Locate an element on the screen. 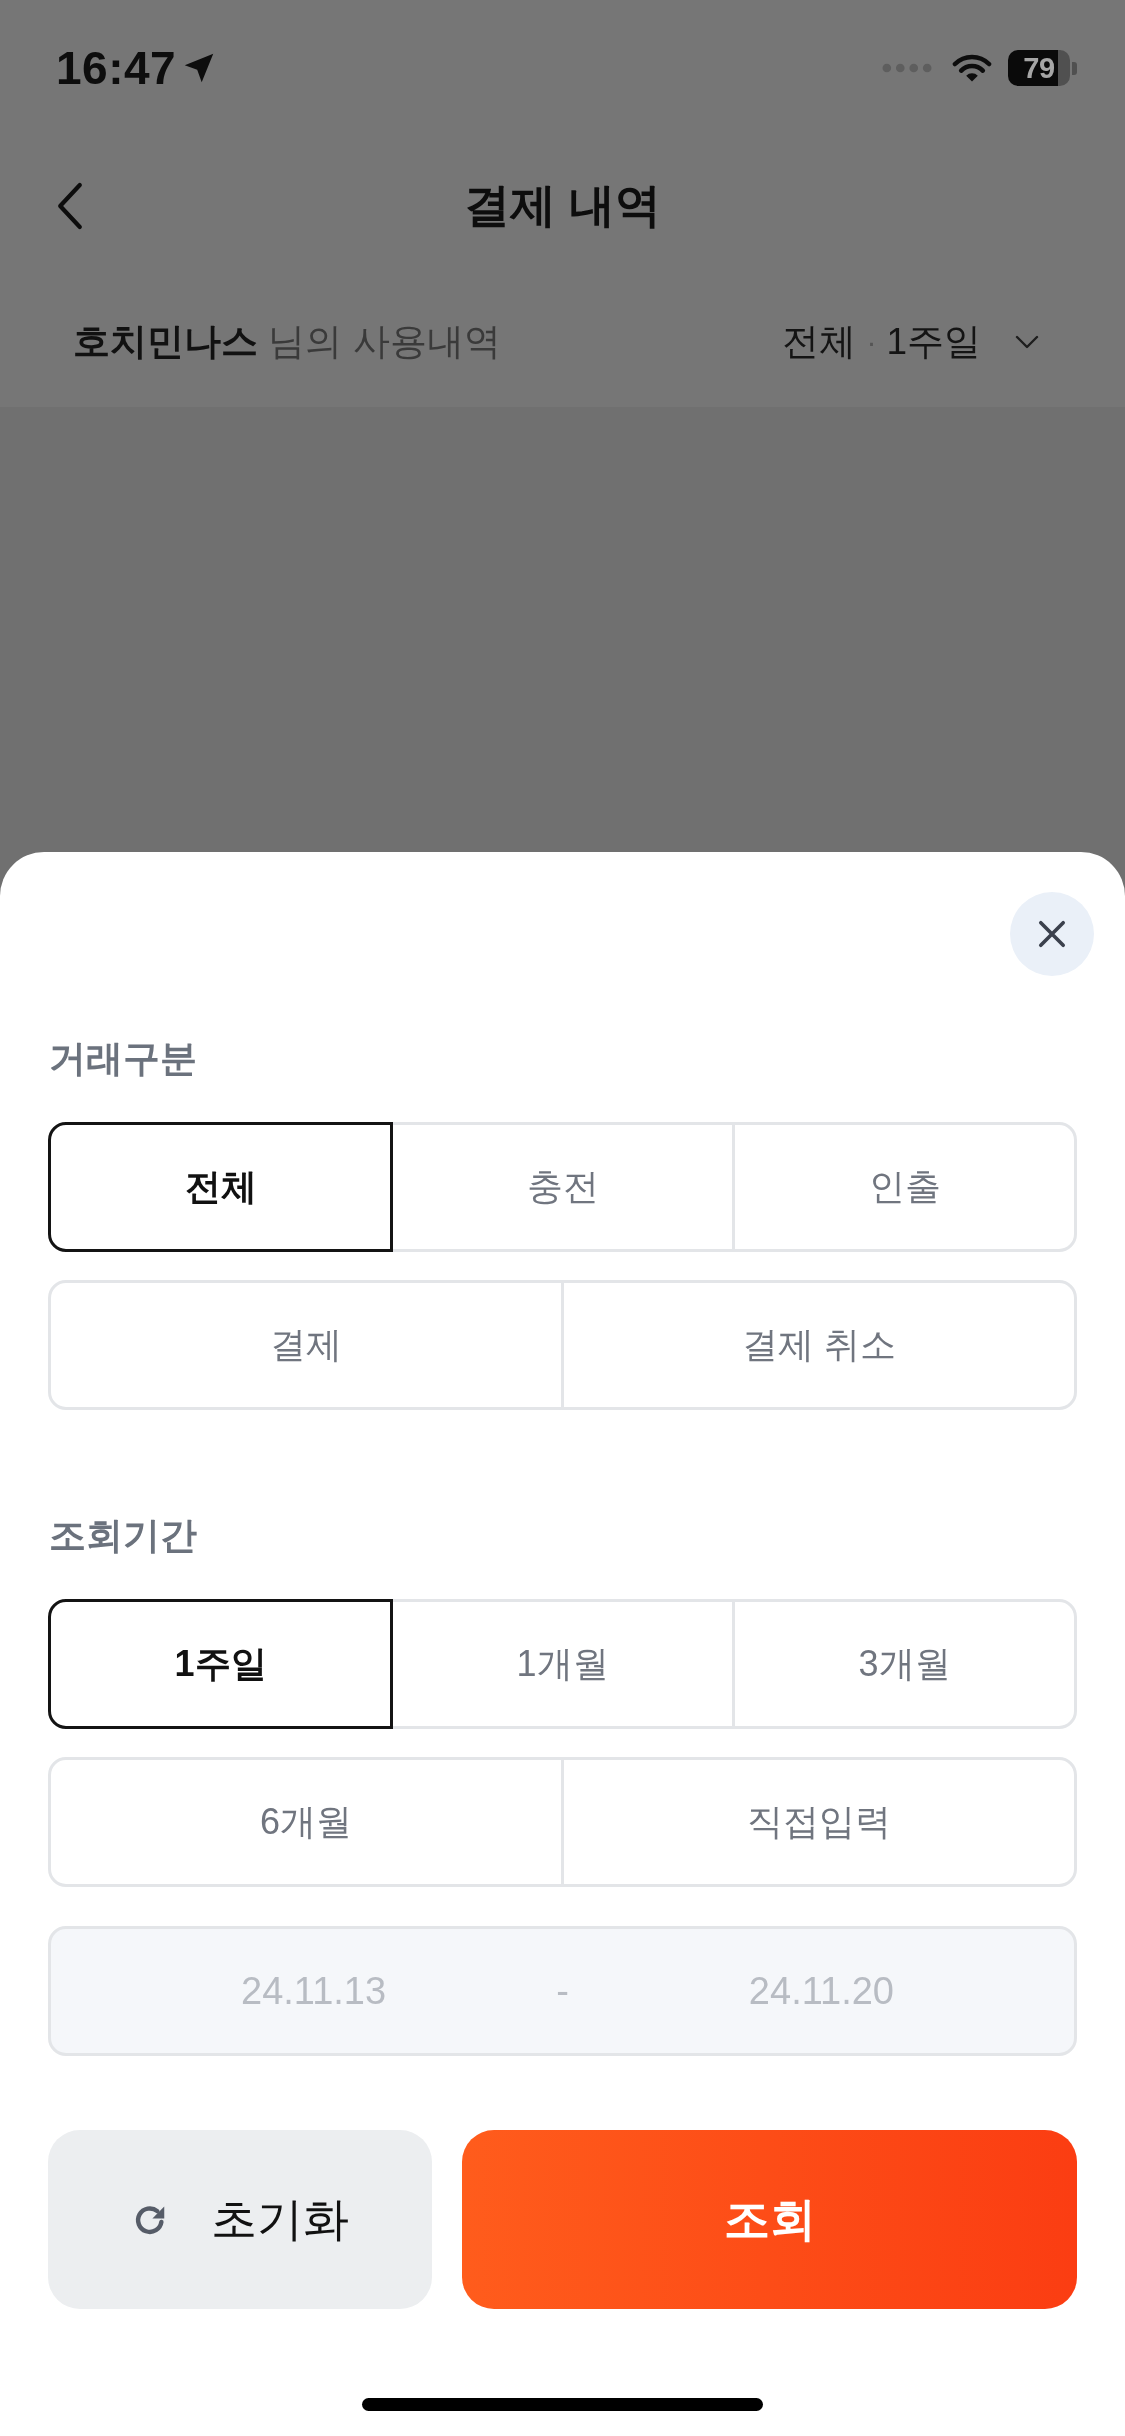 The height and width of the screenshot is (2436, 1125). section-title: 거래구분 is located at coordinates (123, 1059).